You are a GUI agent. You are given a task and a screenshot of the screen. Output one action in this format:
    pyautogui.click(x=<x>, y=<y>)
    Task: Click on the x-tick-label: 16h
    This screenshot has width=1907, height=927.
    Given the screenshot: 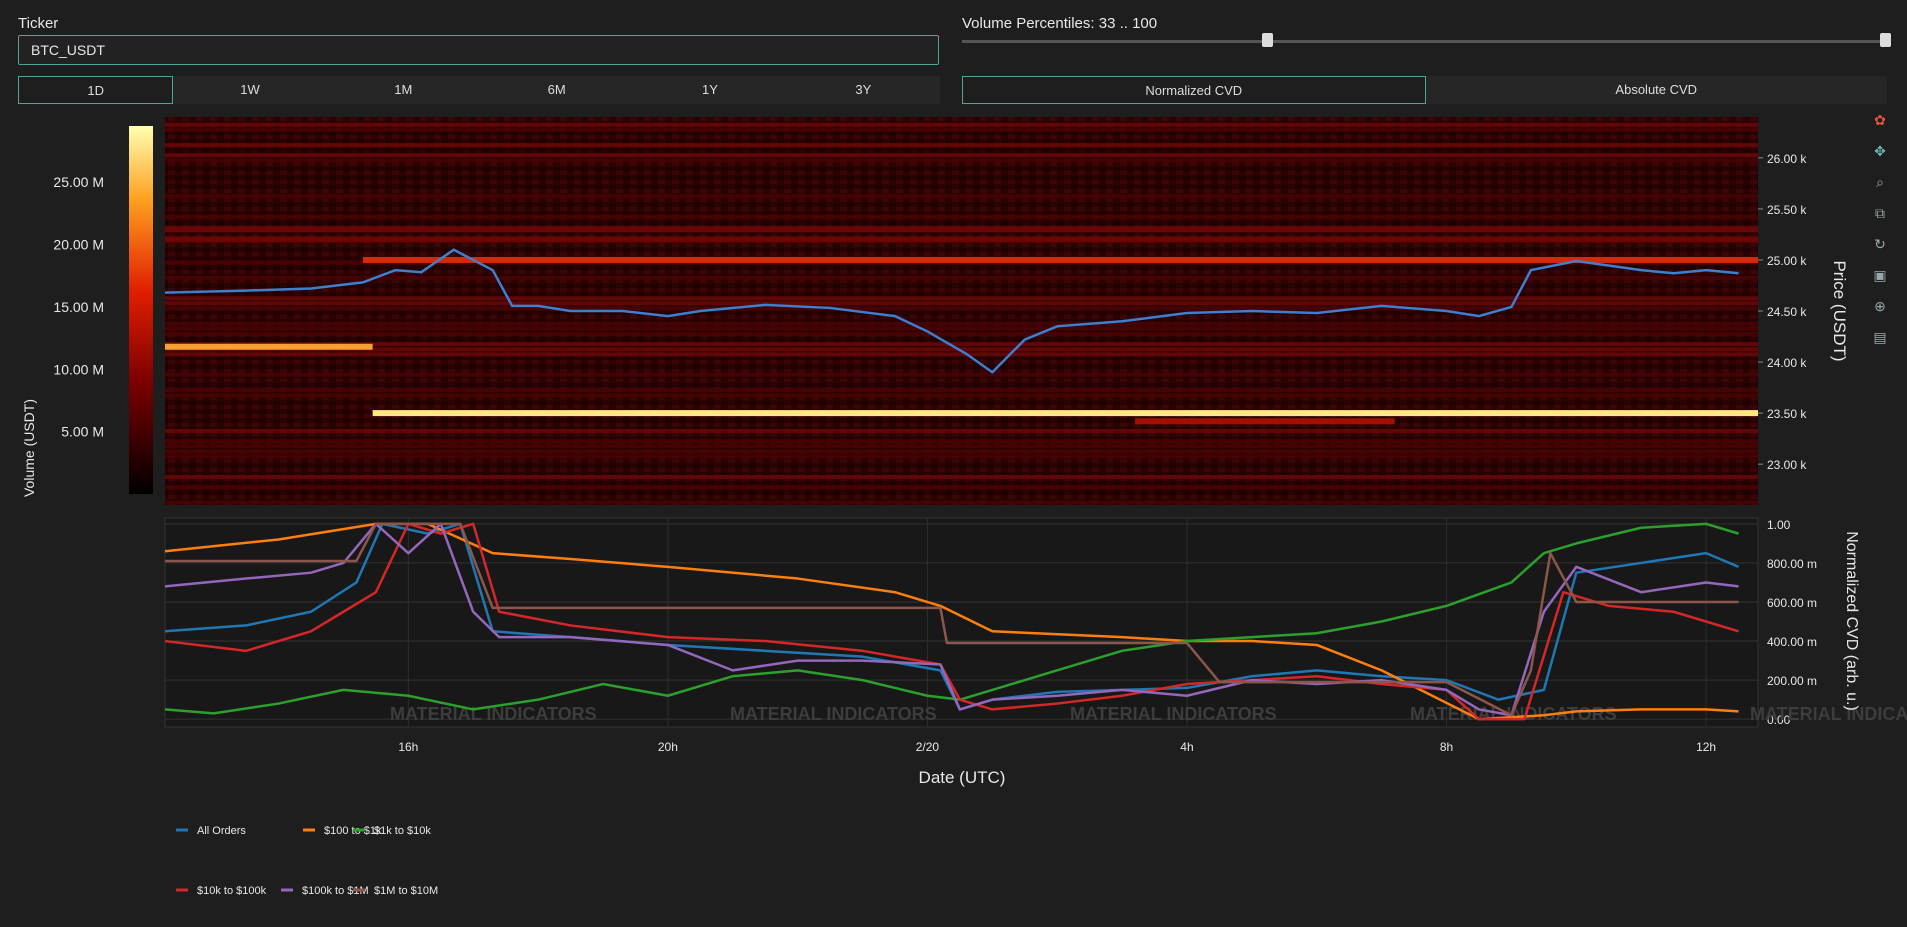 What is the action you would take?
    pyautogui.click(x=408, y=747)
    